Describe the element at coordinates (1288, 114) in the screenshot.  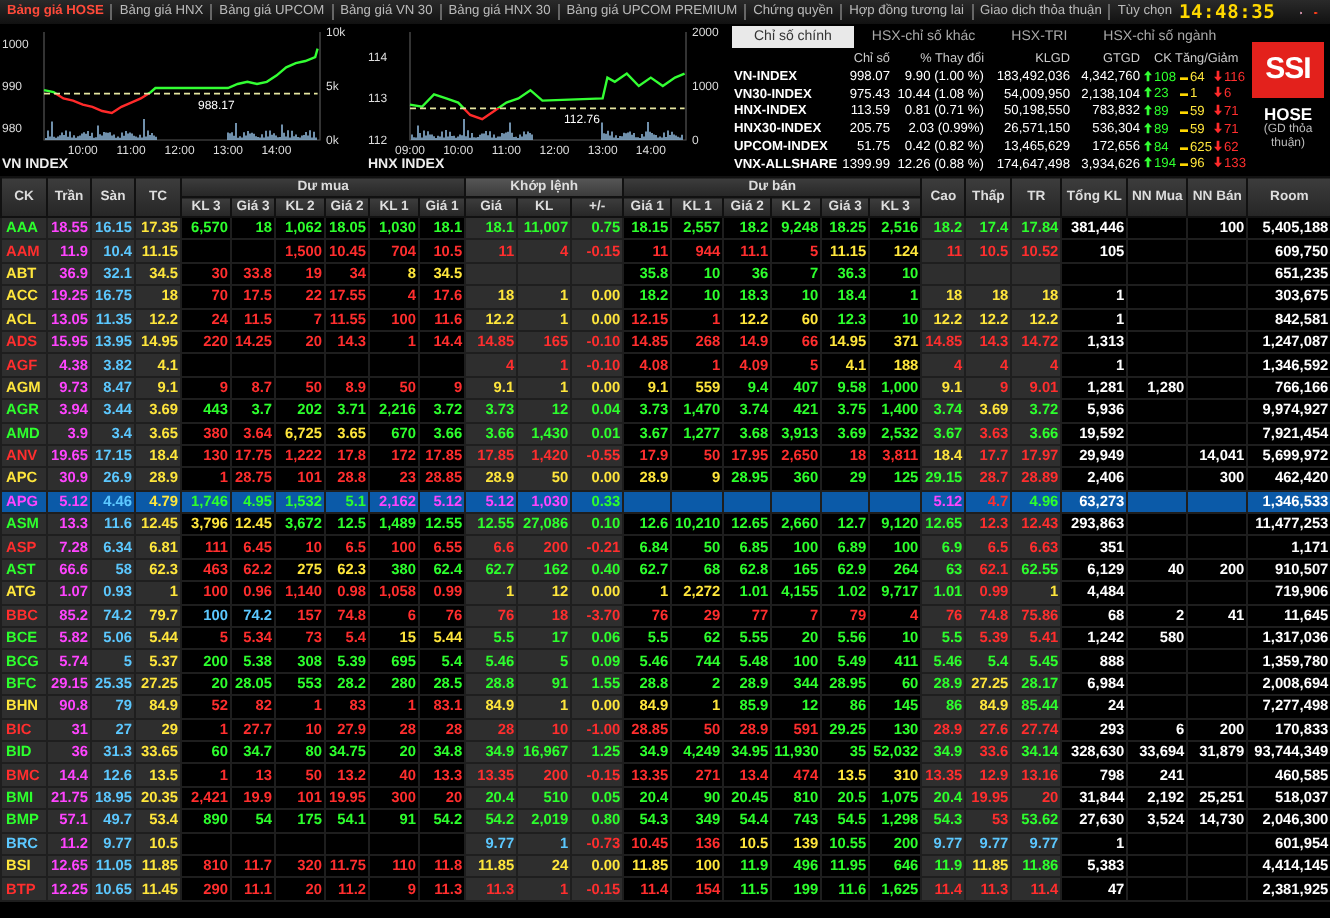
I see `exchange-label: HOSE` at that location.